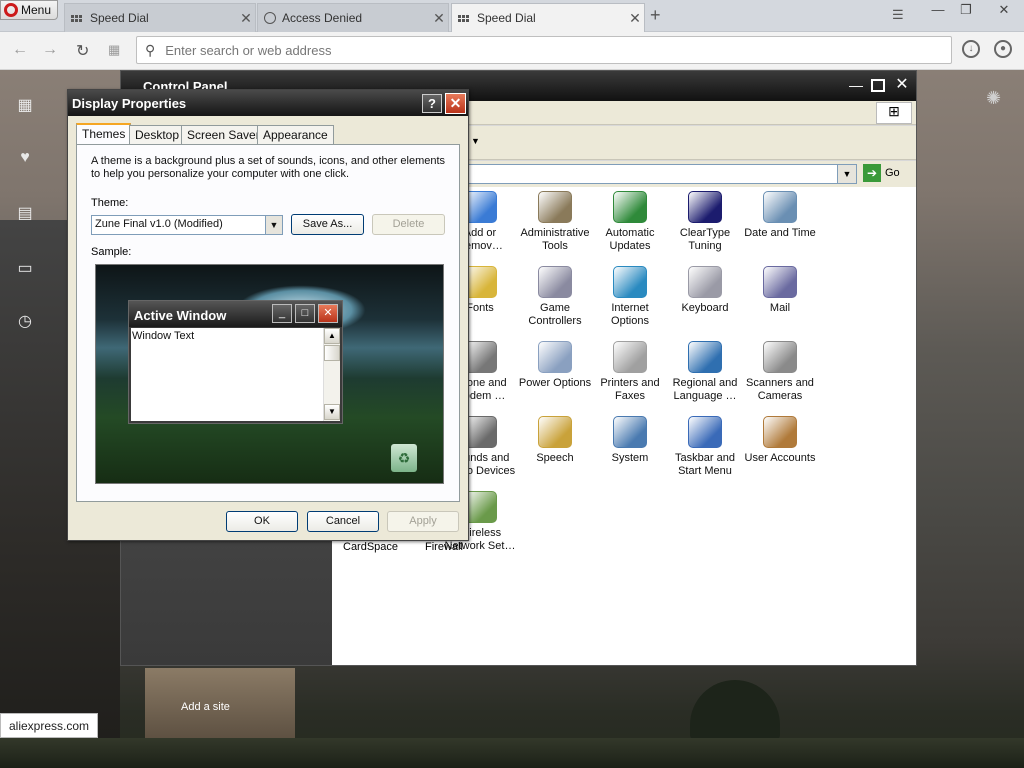 This screenshot has width=1024, height=768. What do you see at coordinates (282, 313) in the screenshot?
I see `preview-minimize-icon: _` at bounding box center [282, 313].